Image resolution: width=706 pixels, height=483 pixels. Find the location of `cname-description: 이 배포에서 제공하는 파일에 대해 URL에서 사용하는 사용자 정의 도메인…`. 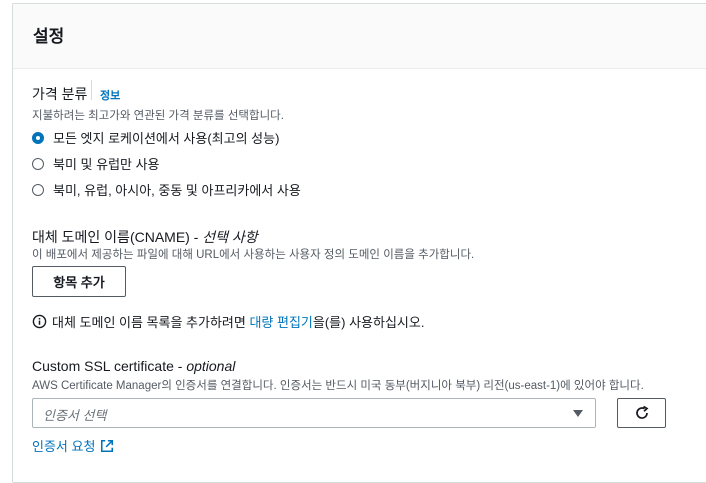

cname-description: 이 배포에서 제공하는 파일에 대해 URL에서 사용하는 사용자 정의 도메인… is located at coordinates (253, 255).